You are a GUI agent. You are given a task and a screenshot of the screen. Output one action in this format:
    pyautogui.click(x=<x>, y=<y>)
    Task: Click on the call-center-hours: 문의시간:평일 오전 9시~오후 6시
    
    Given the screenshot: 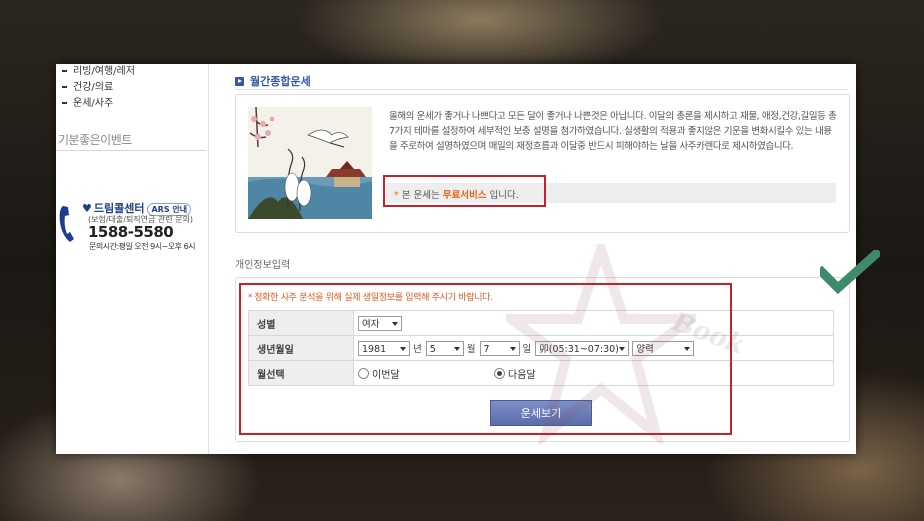 What is the action you would take?
    pyautogui.click(x=142, y=246)
    